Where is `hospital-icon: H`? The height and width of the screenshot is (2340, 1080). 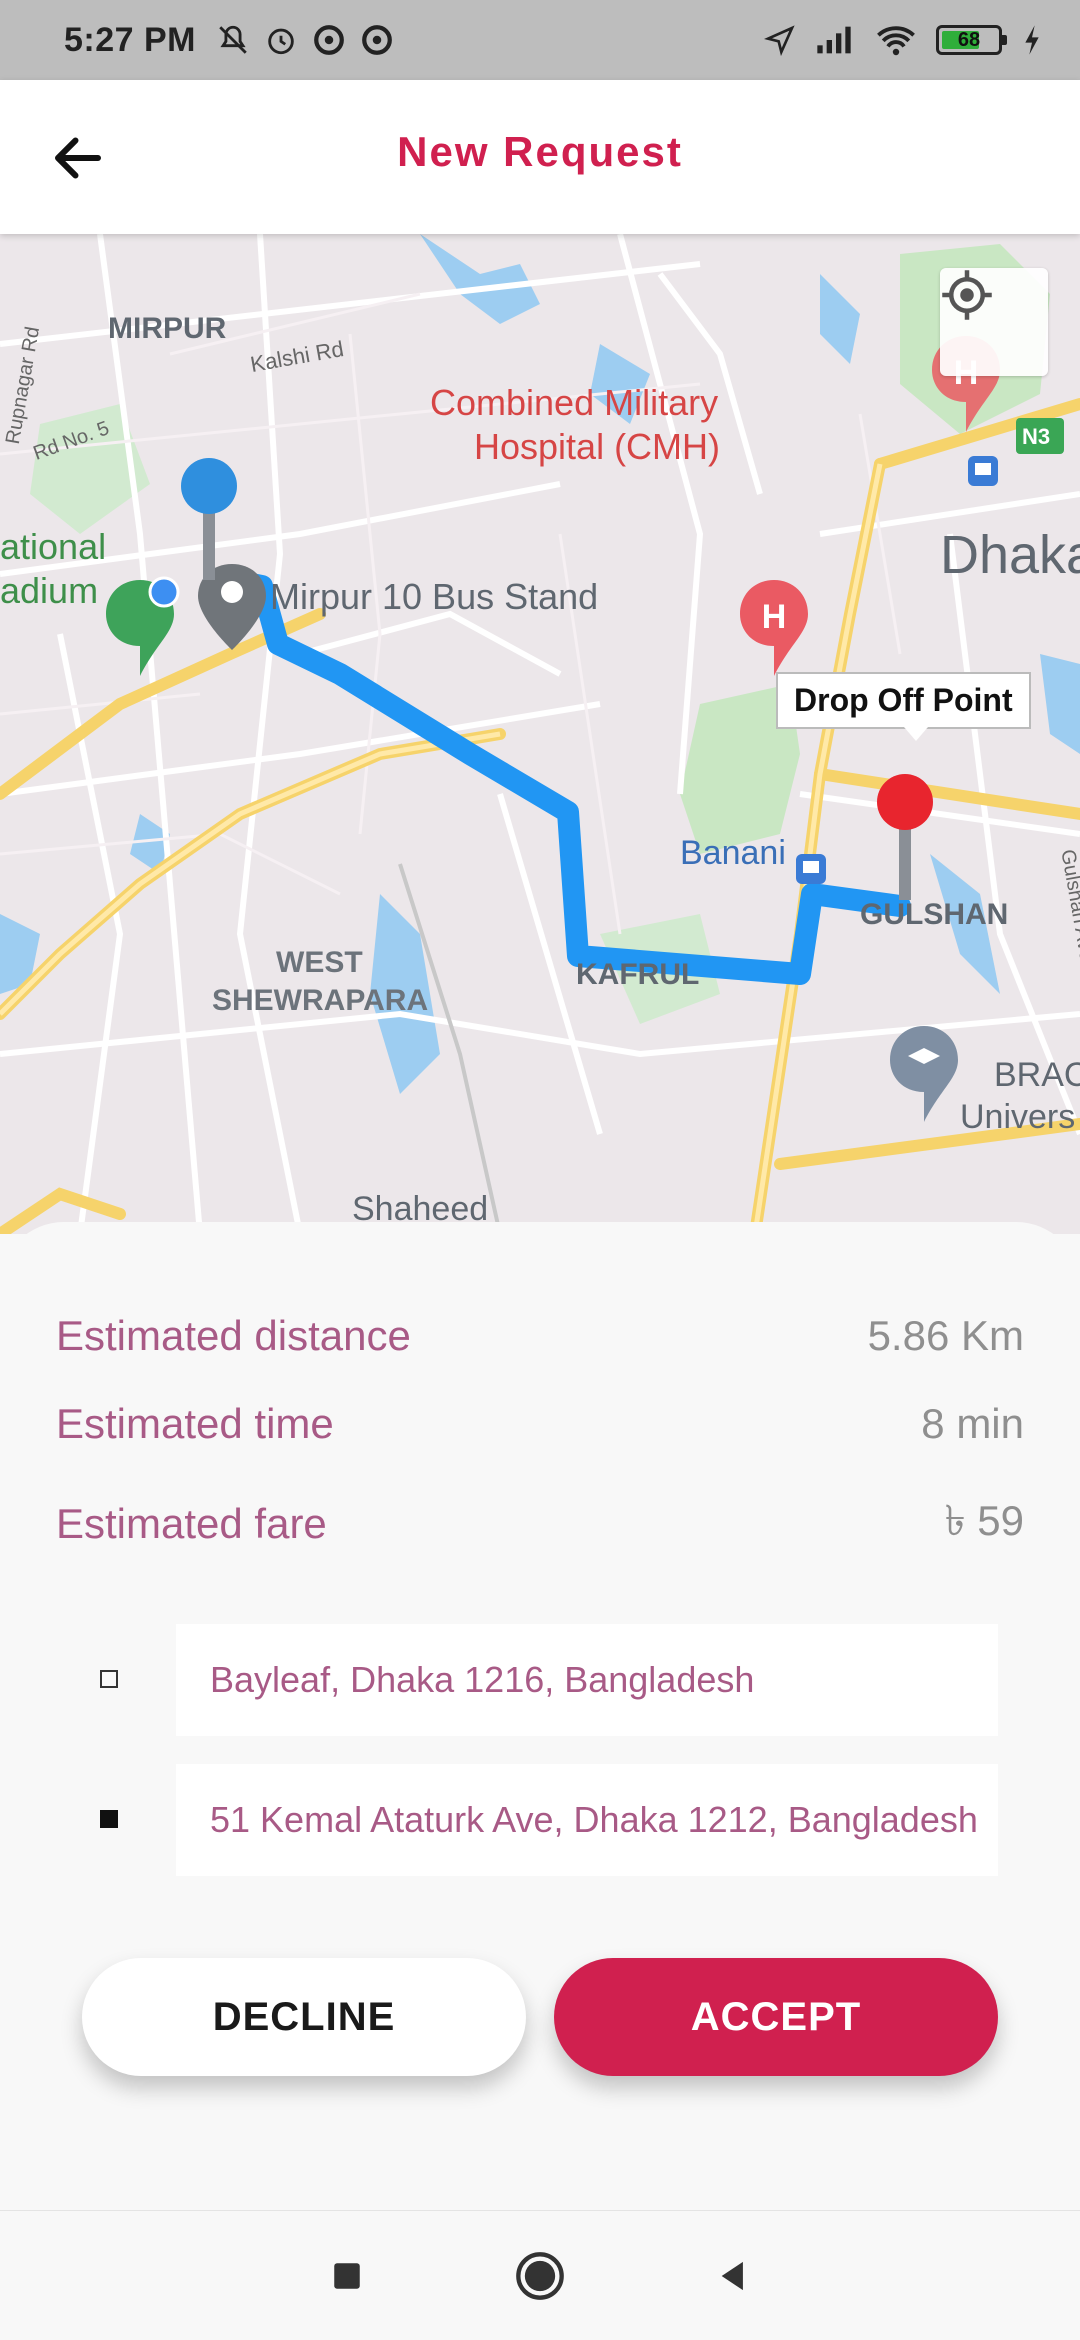 hospital-icon: H is located at coordinates (774, 628).